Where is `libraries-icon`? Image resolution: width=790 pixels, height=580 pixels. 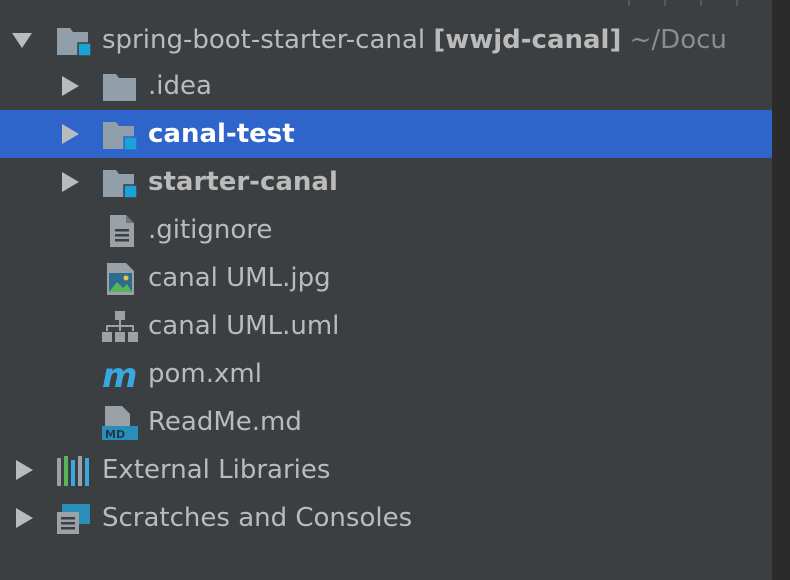 libraries-icon is located at coordinates (73, 471).